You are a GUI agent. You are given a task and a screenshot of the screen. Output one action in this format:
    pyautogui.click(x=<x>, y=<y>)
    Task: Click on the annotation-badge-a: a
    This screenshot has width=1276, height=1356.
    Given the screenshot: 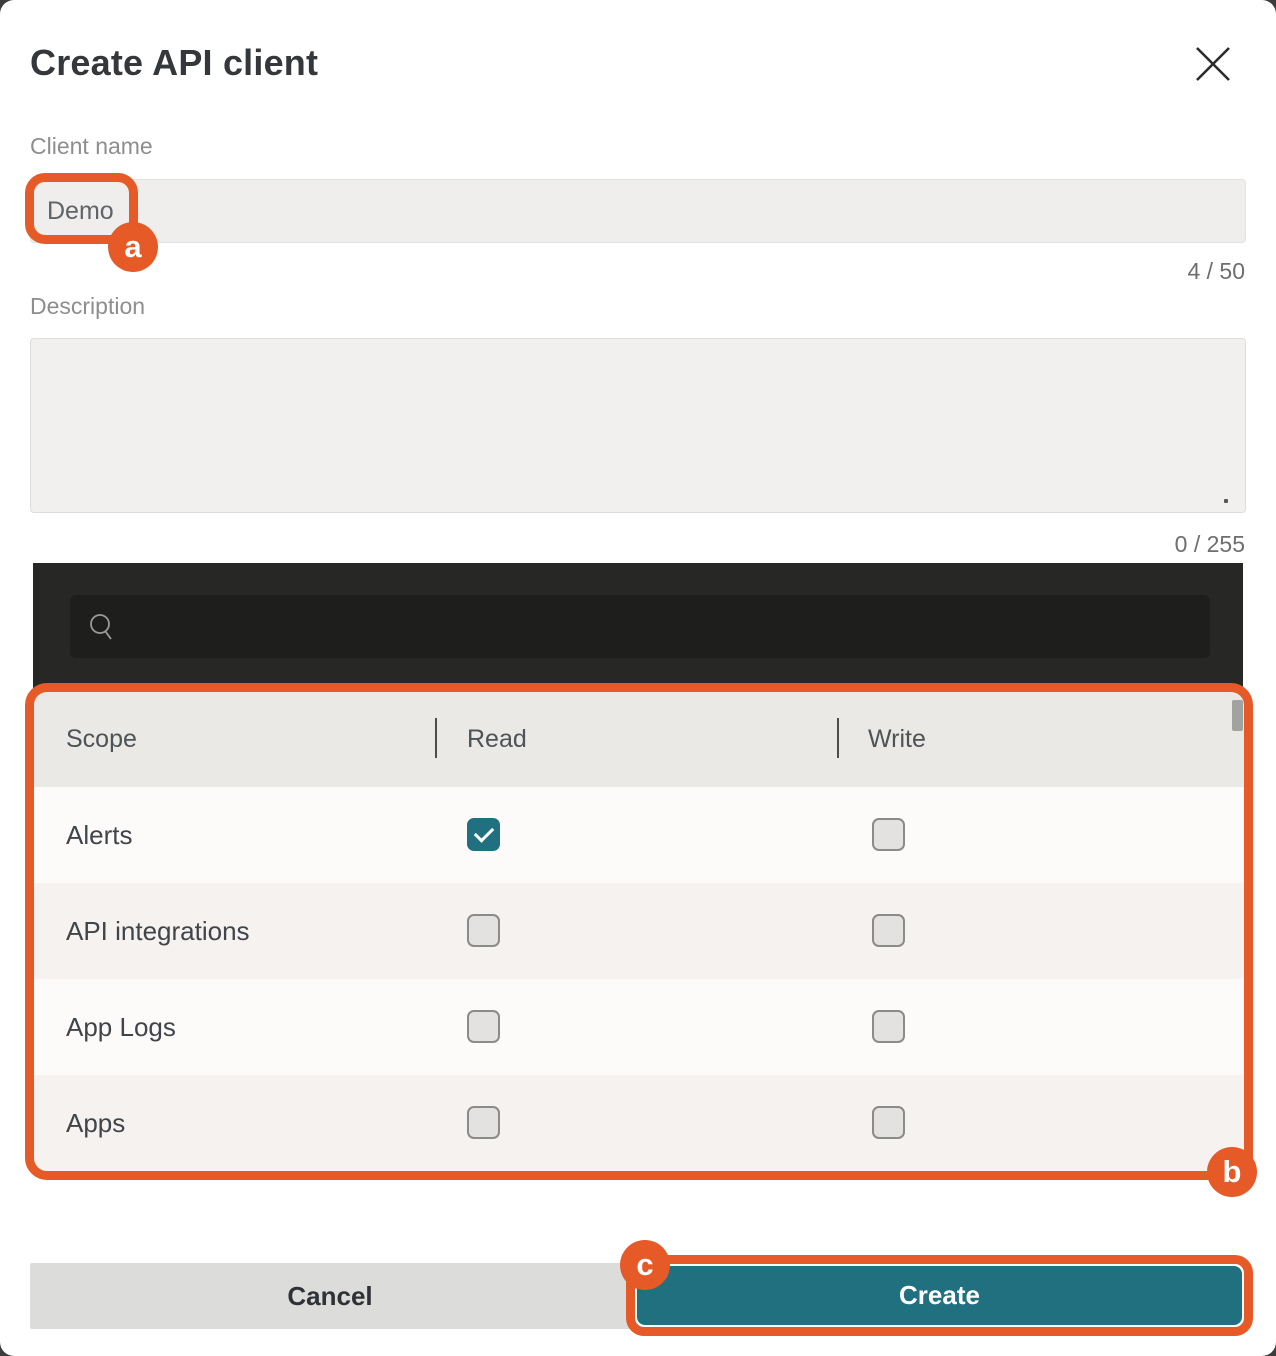 What is the action you would take?
    pyautogui.click(x=133, y=247)
    